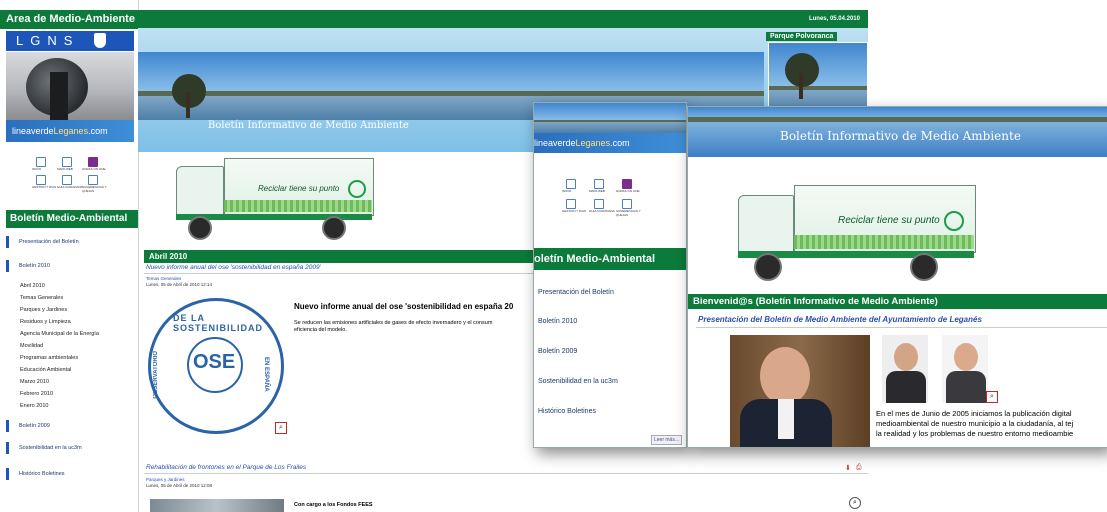 The height and width of the screenshot is (512, 1107). I want to click on nav-item: Movilidad, so click(72, 346).